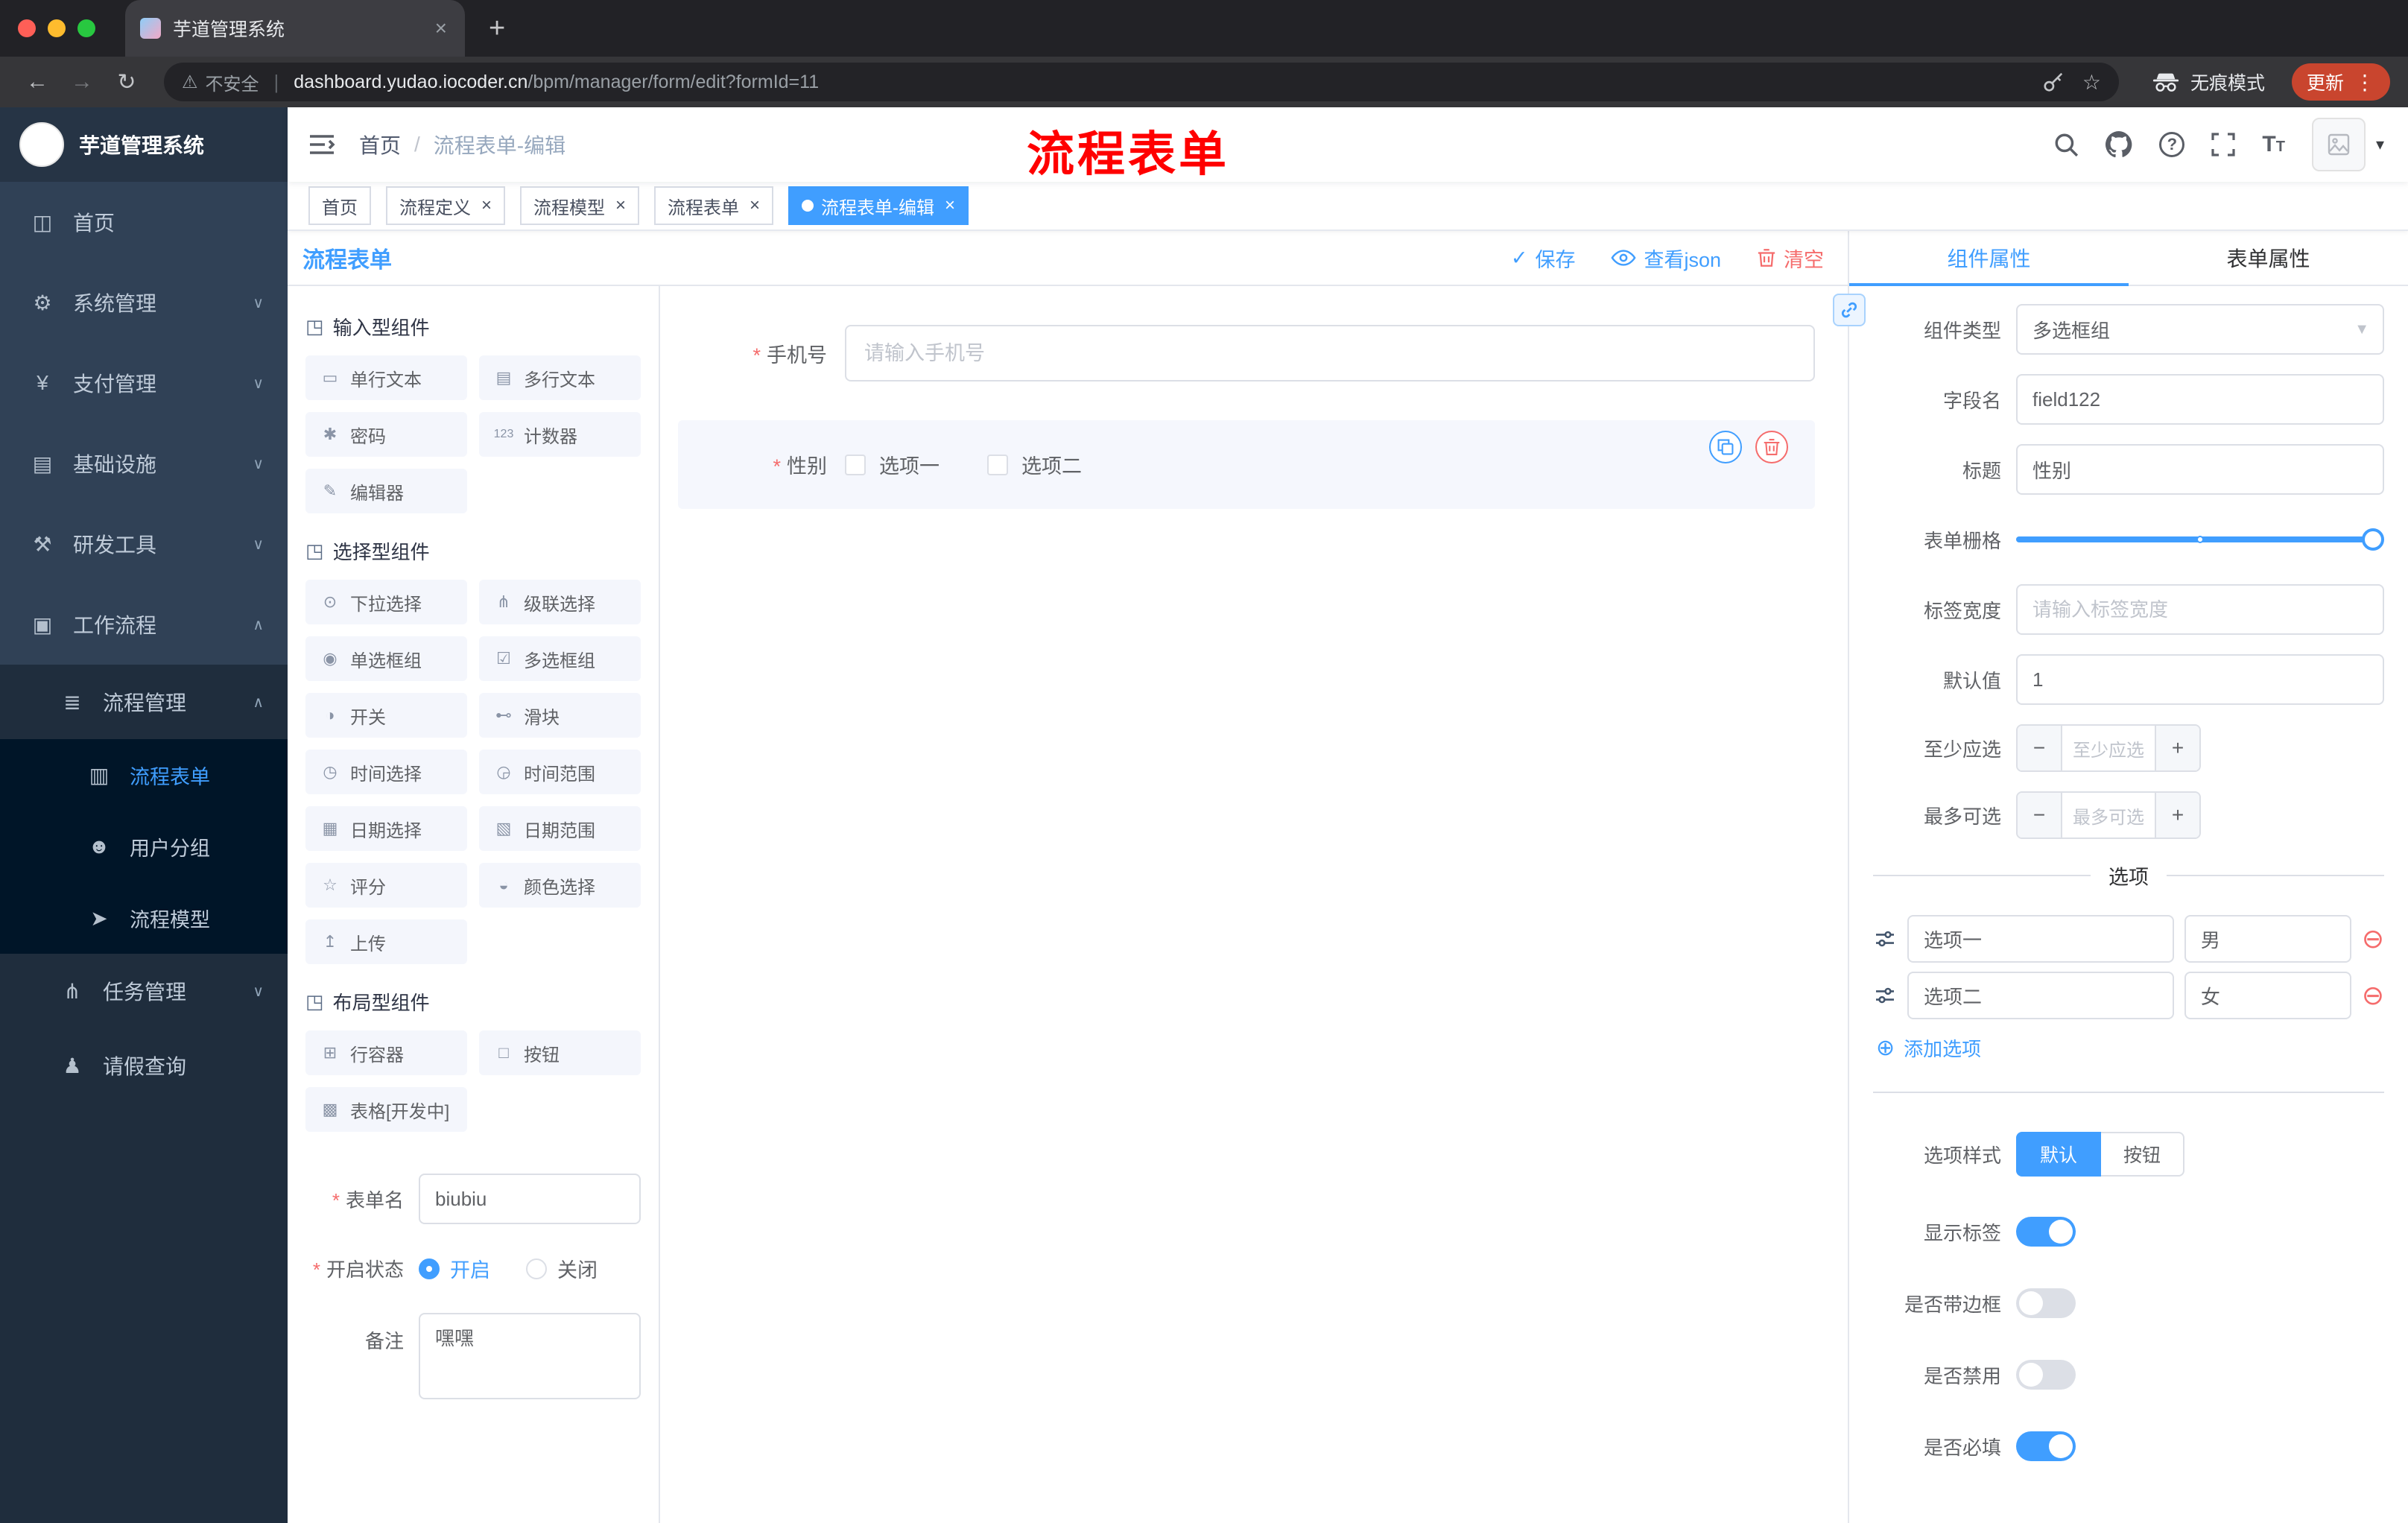 Image resolution: width=2408 pixels, height=1523 pixels. Describe the element at coordinates (82, 82) in the screenshot. I see `forward-icon: →` at that location.